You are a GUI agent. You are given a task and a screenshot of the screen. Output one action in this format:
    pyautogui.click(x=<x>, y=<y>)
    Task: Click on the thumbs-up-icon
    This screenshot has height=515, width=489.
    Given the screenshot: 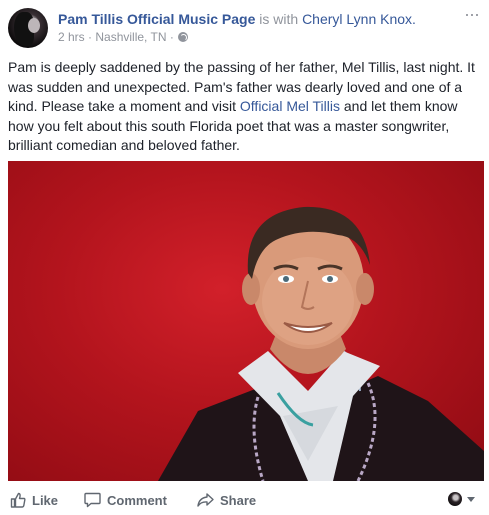 What is the action you would take?
    pyautogui.click(x=18, y=500)
    